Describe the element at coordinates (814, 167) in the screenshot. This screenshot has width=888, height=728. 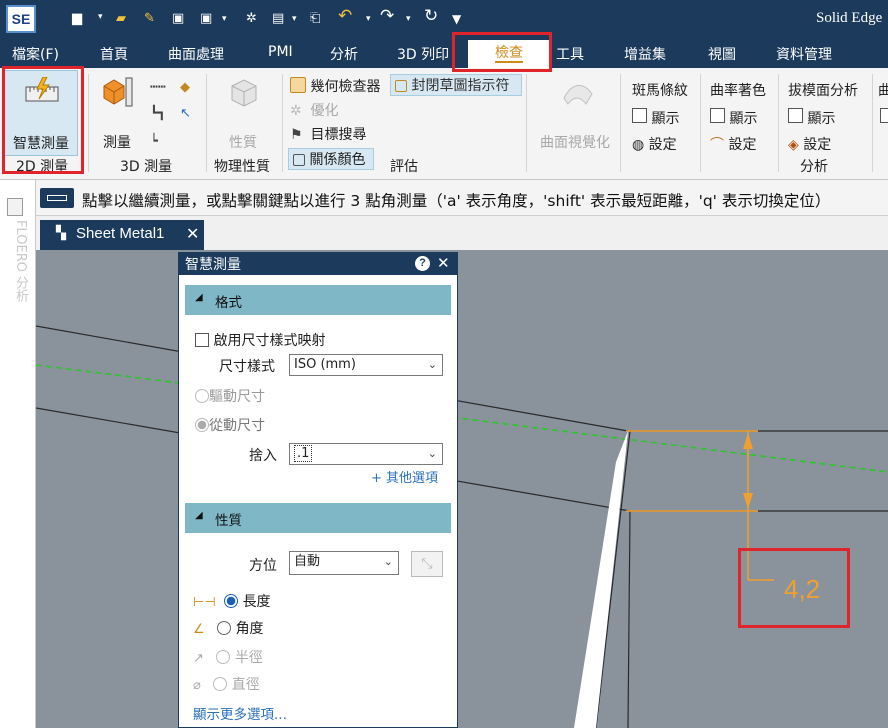
I see `group-analysis: 分析` at that location.